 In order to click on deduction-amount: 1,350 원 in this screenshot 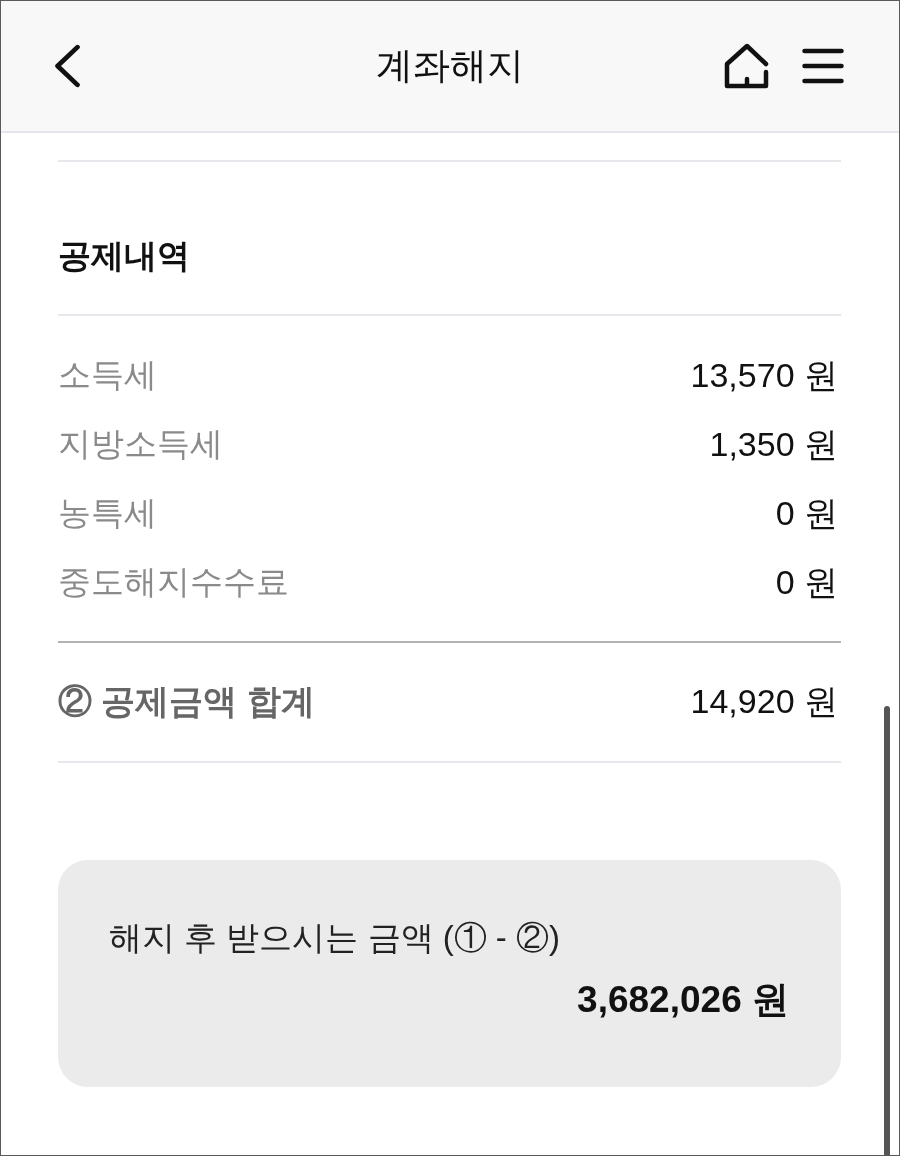, I will do `click(774, 444)`.